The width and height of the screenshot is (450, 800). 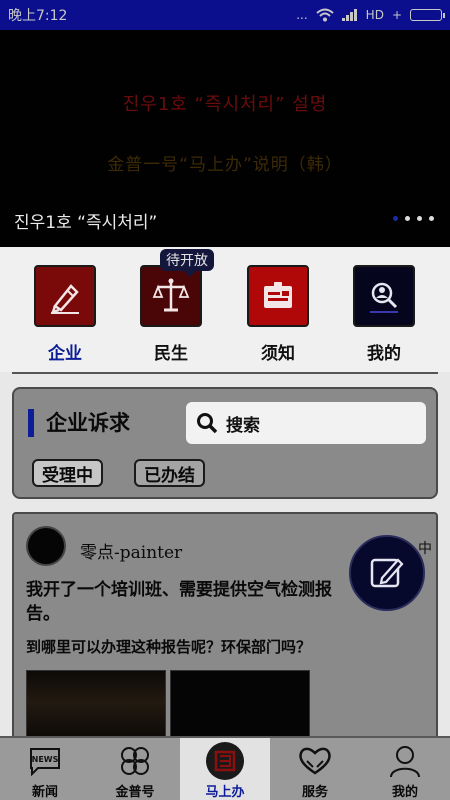 I want to click on banner-line-korean: 진우1호 “즉시처리” 설명, so click(x=225, y=104).